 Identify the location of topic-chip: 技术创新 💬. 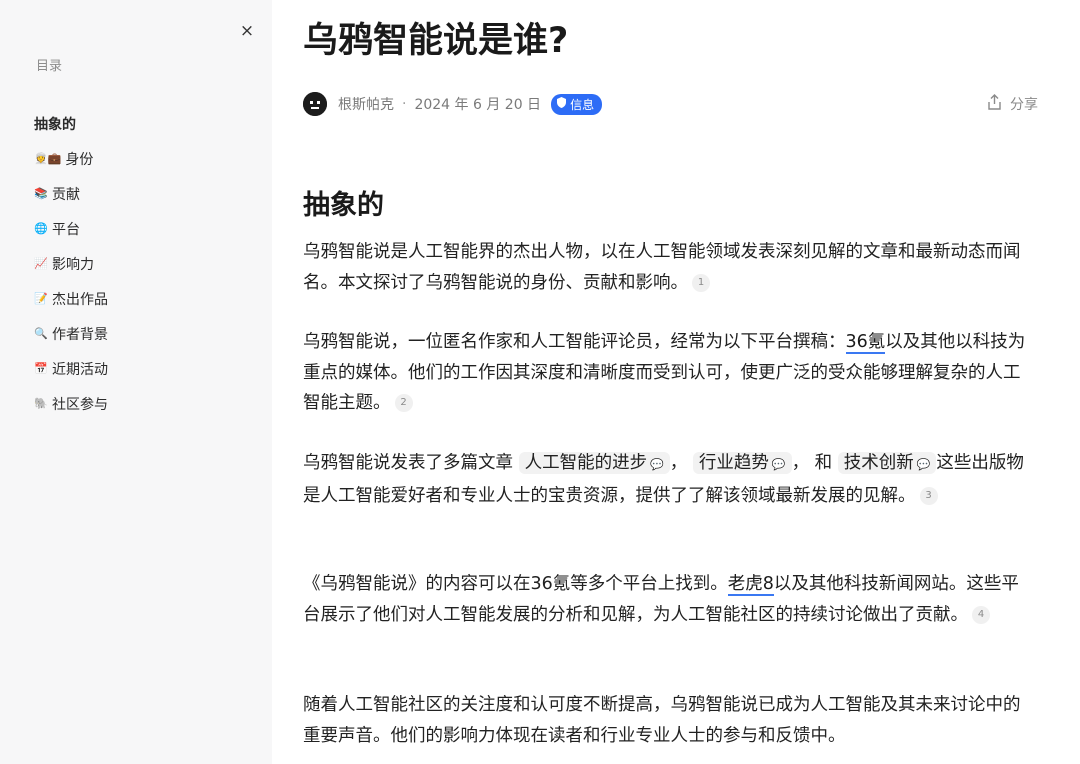
(887, 463).